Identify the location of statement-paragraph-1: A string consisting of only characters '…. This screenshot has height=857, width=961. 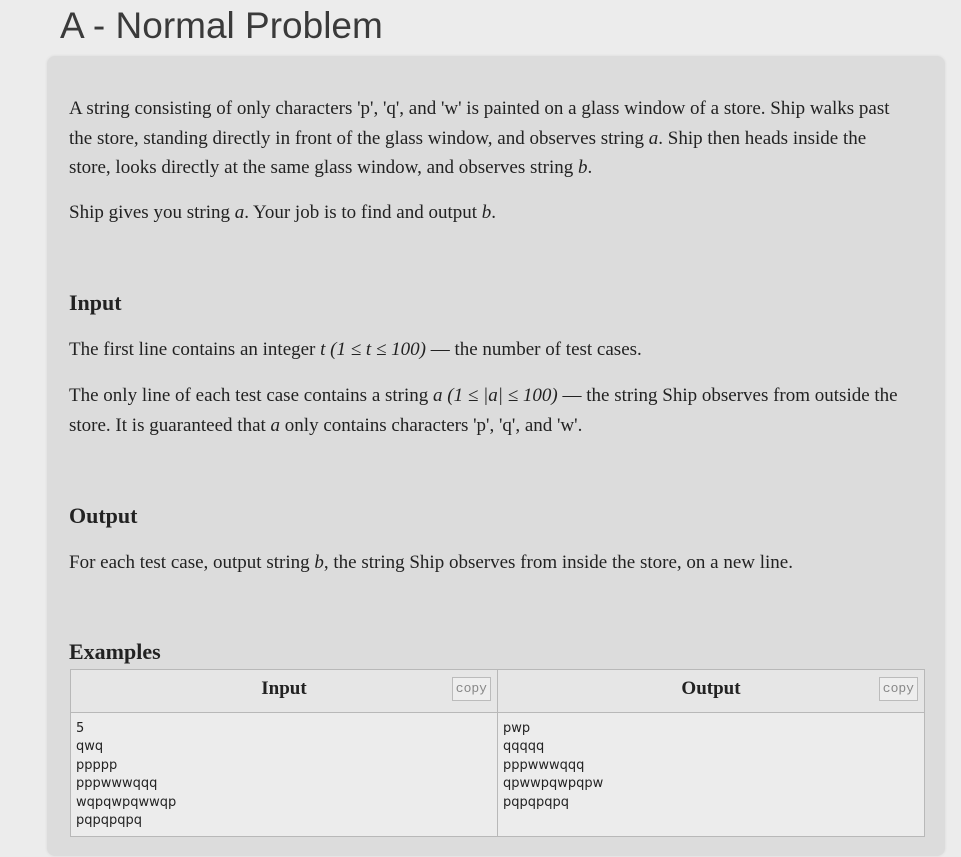
(484, 138).